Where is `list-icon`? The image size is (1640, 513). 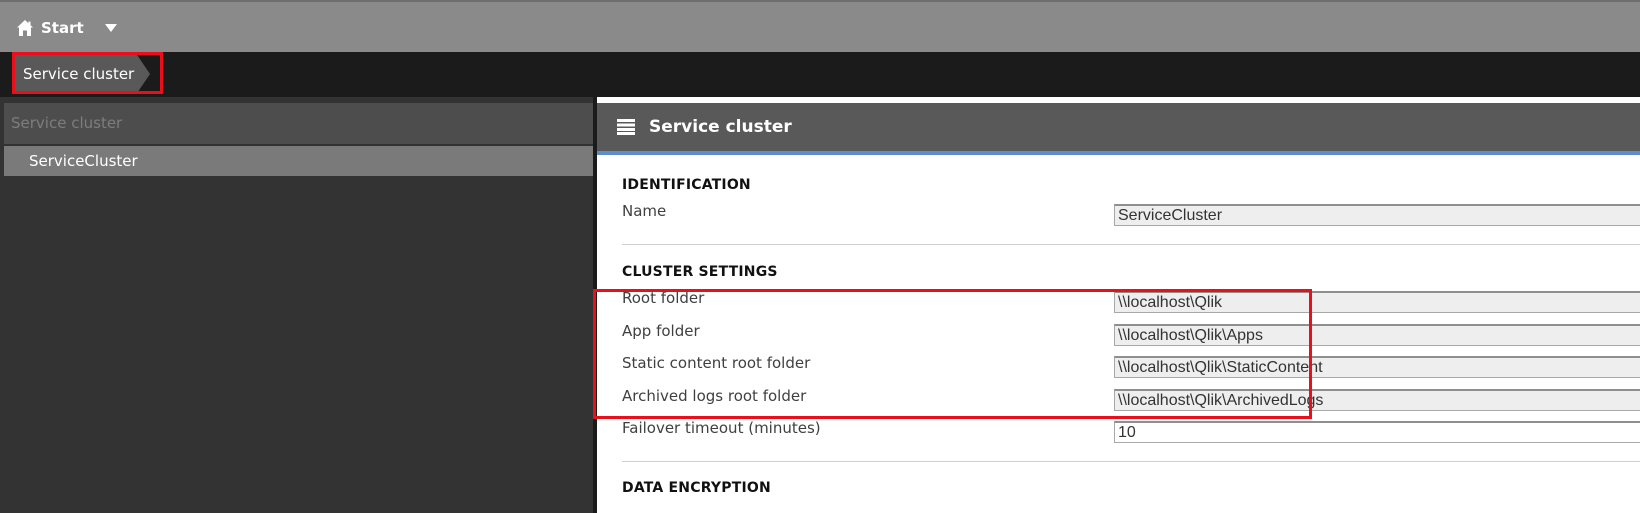
list-icon is located at coordinates (626, 127).